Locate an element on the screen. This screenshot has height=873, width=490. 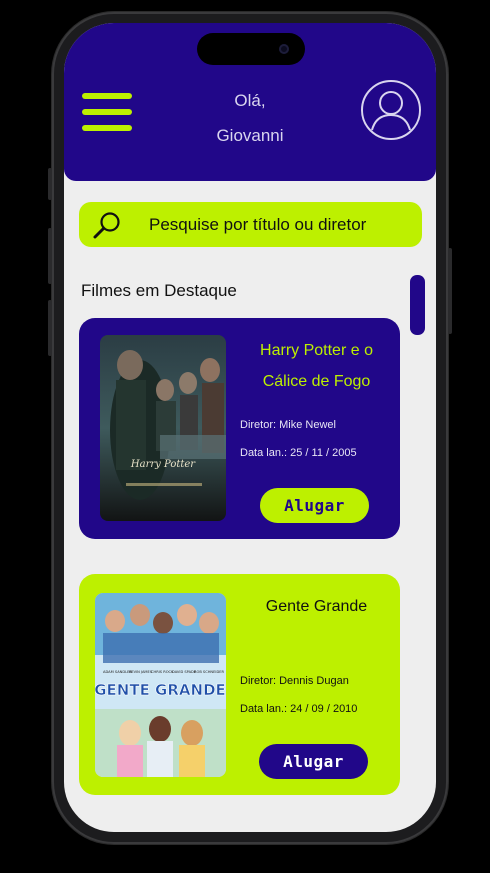
movie-title: Gente Grande is located at coordinates (316, 606).